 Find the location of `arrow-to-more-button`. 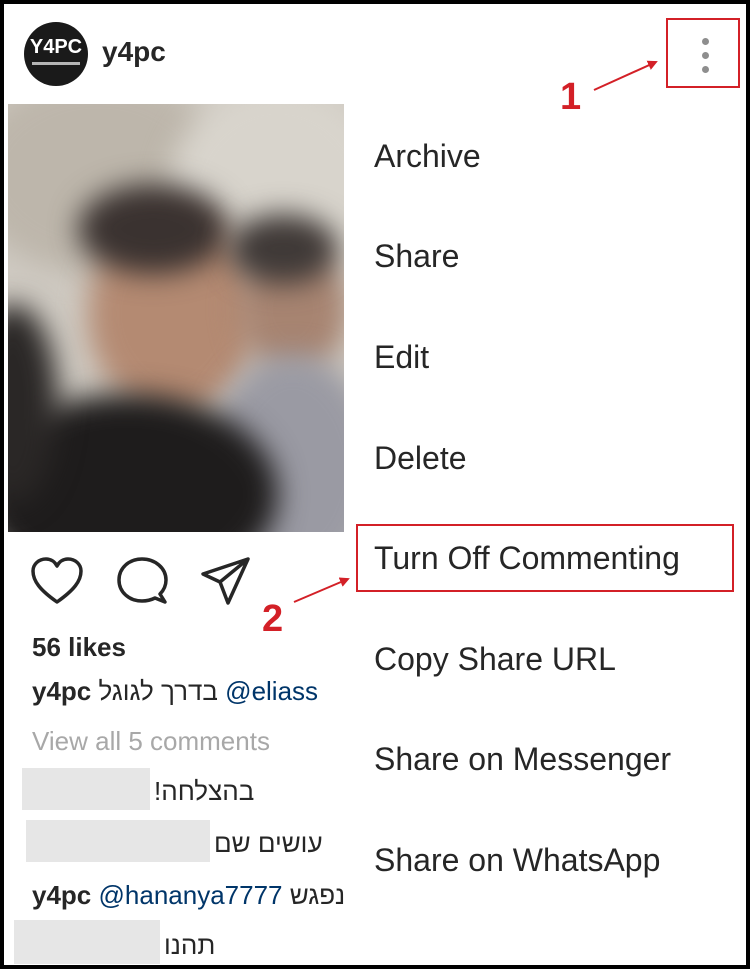

arrow-to-more-button is located at coordinates (625, 75).